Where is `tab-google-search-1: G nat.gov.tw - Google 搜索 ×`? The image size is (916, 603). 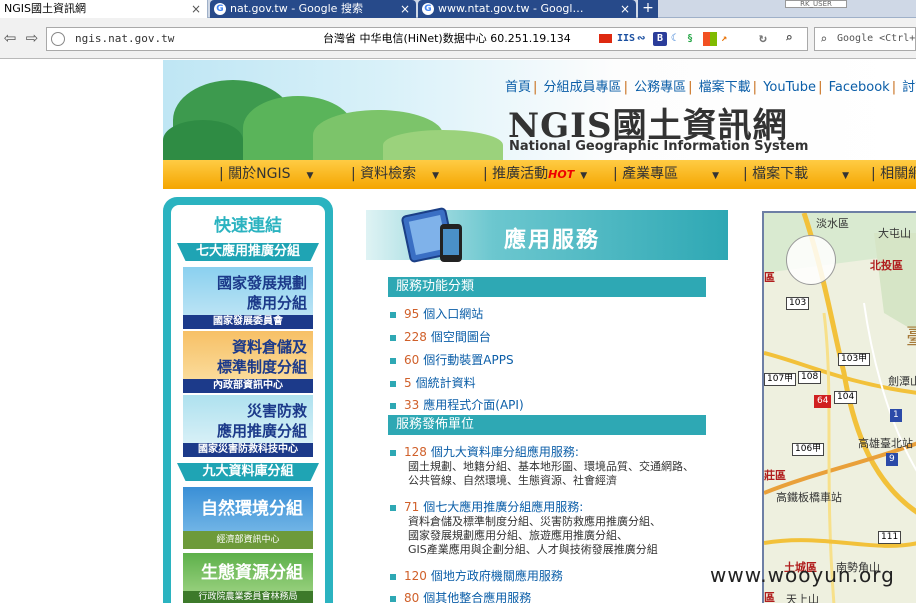 tab-google-search-1: G nat.gov.tw - Google 搜索 × is located at coordinates (313, 9).